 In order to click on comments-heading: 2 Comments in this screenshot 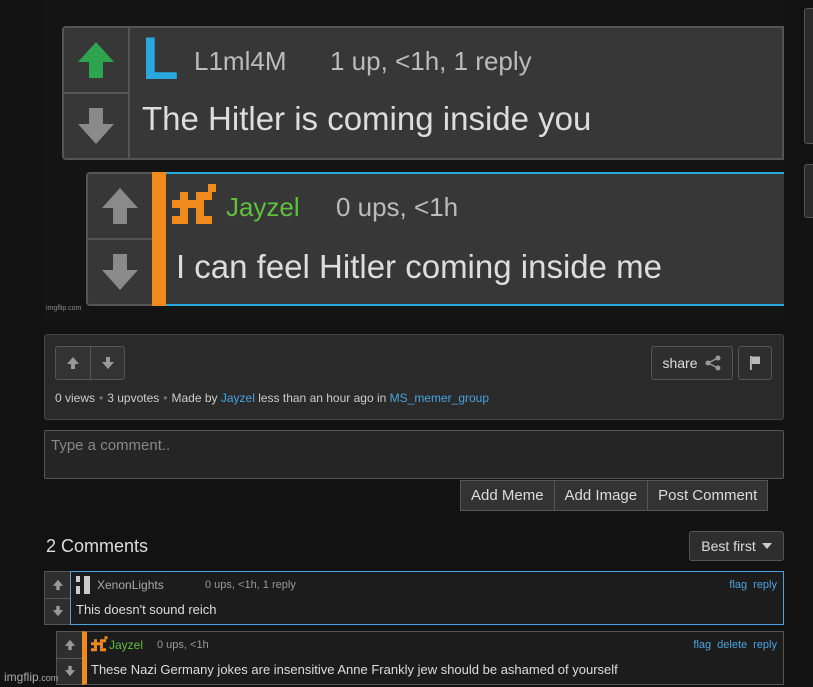, I will do `click(97, 546)`.